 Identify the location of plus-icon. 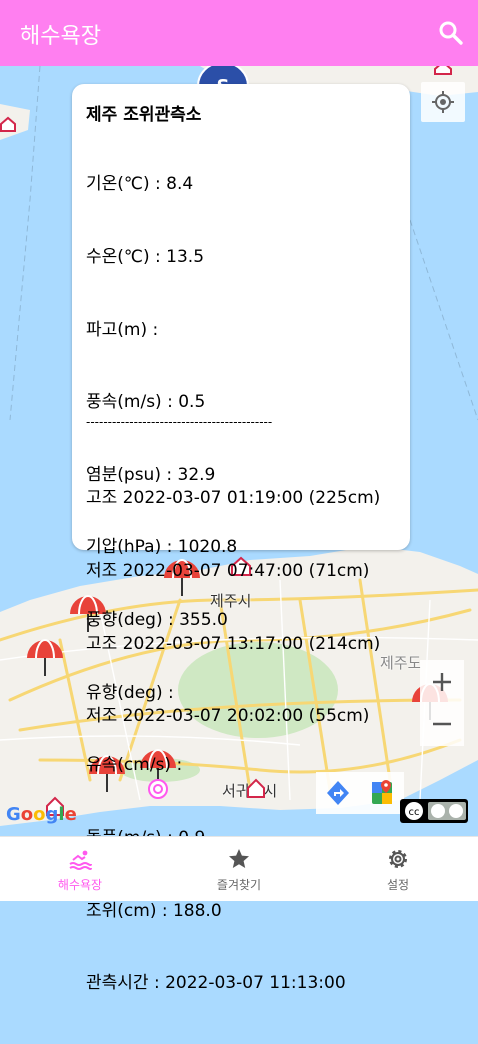
(442, 682).